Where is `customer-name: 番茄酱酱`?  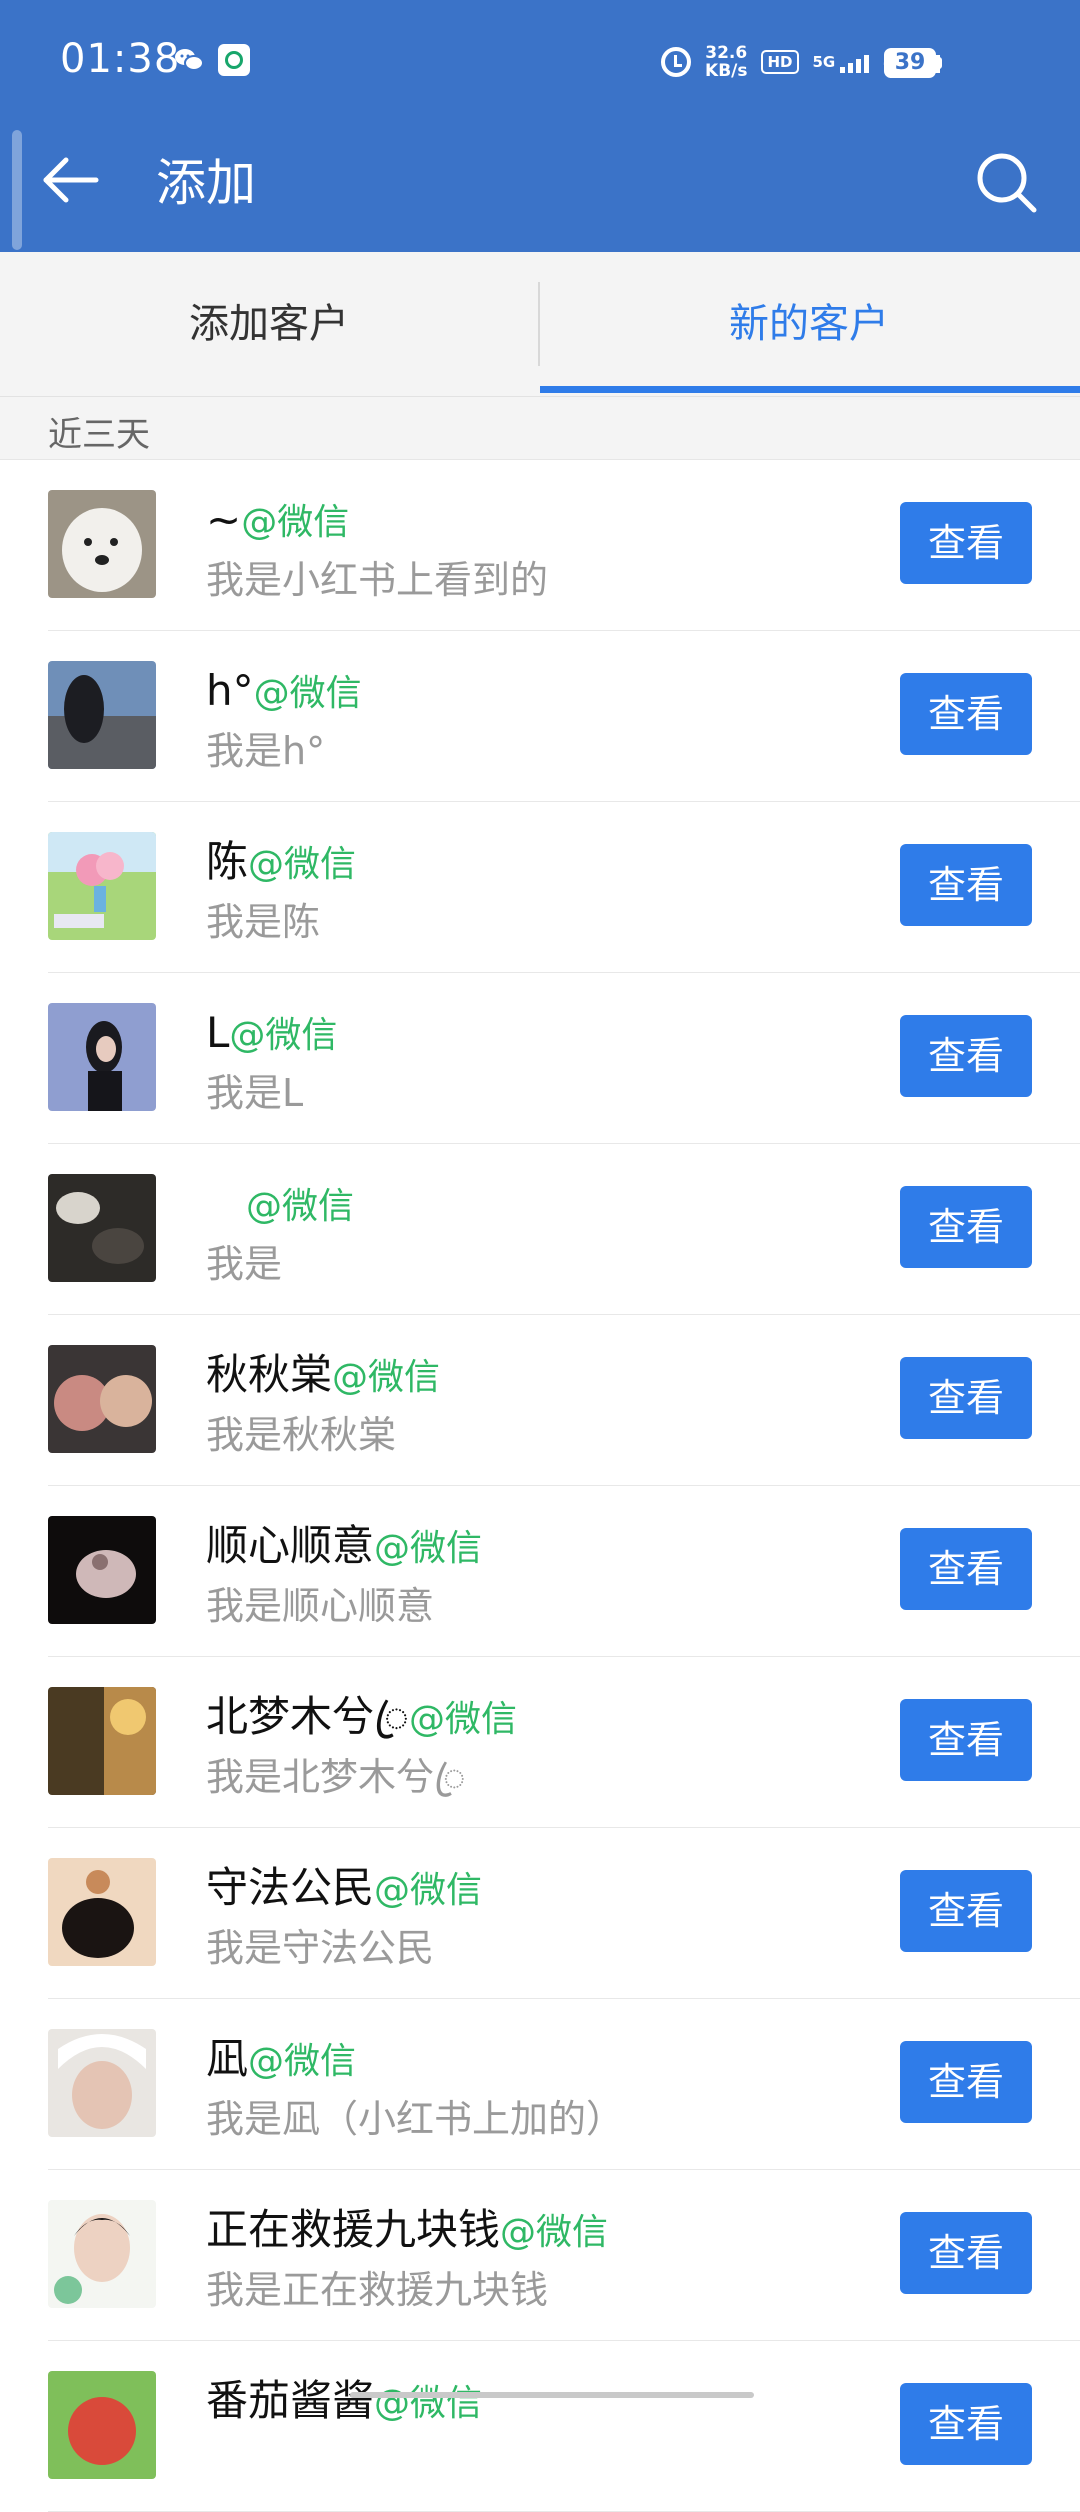
customer-name: 番茄酱酱 is located at coordinates (290, 2400).